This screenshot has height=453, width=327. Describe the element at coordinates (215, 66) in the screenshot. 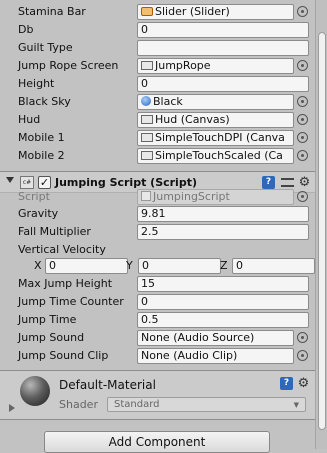

I see `jump-rope-screen-field: JumpRope` at that location.